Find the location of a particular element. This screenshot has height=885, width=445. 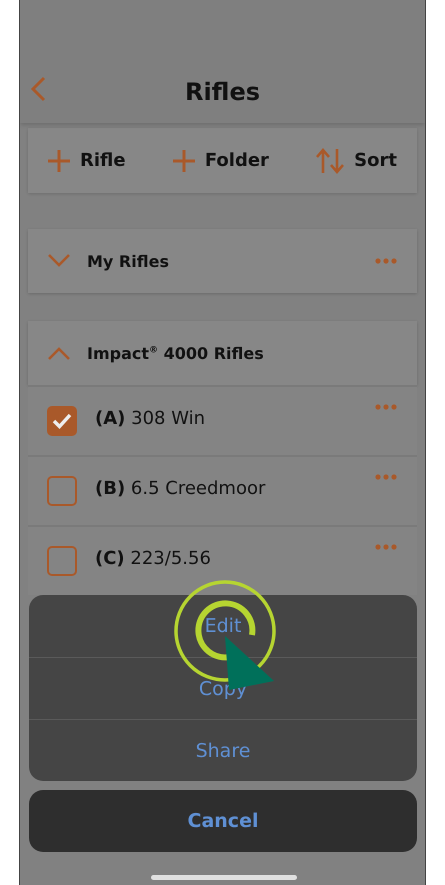

collapse-icon is located at coordinates (59, 353).